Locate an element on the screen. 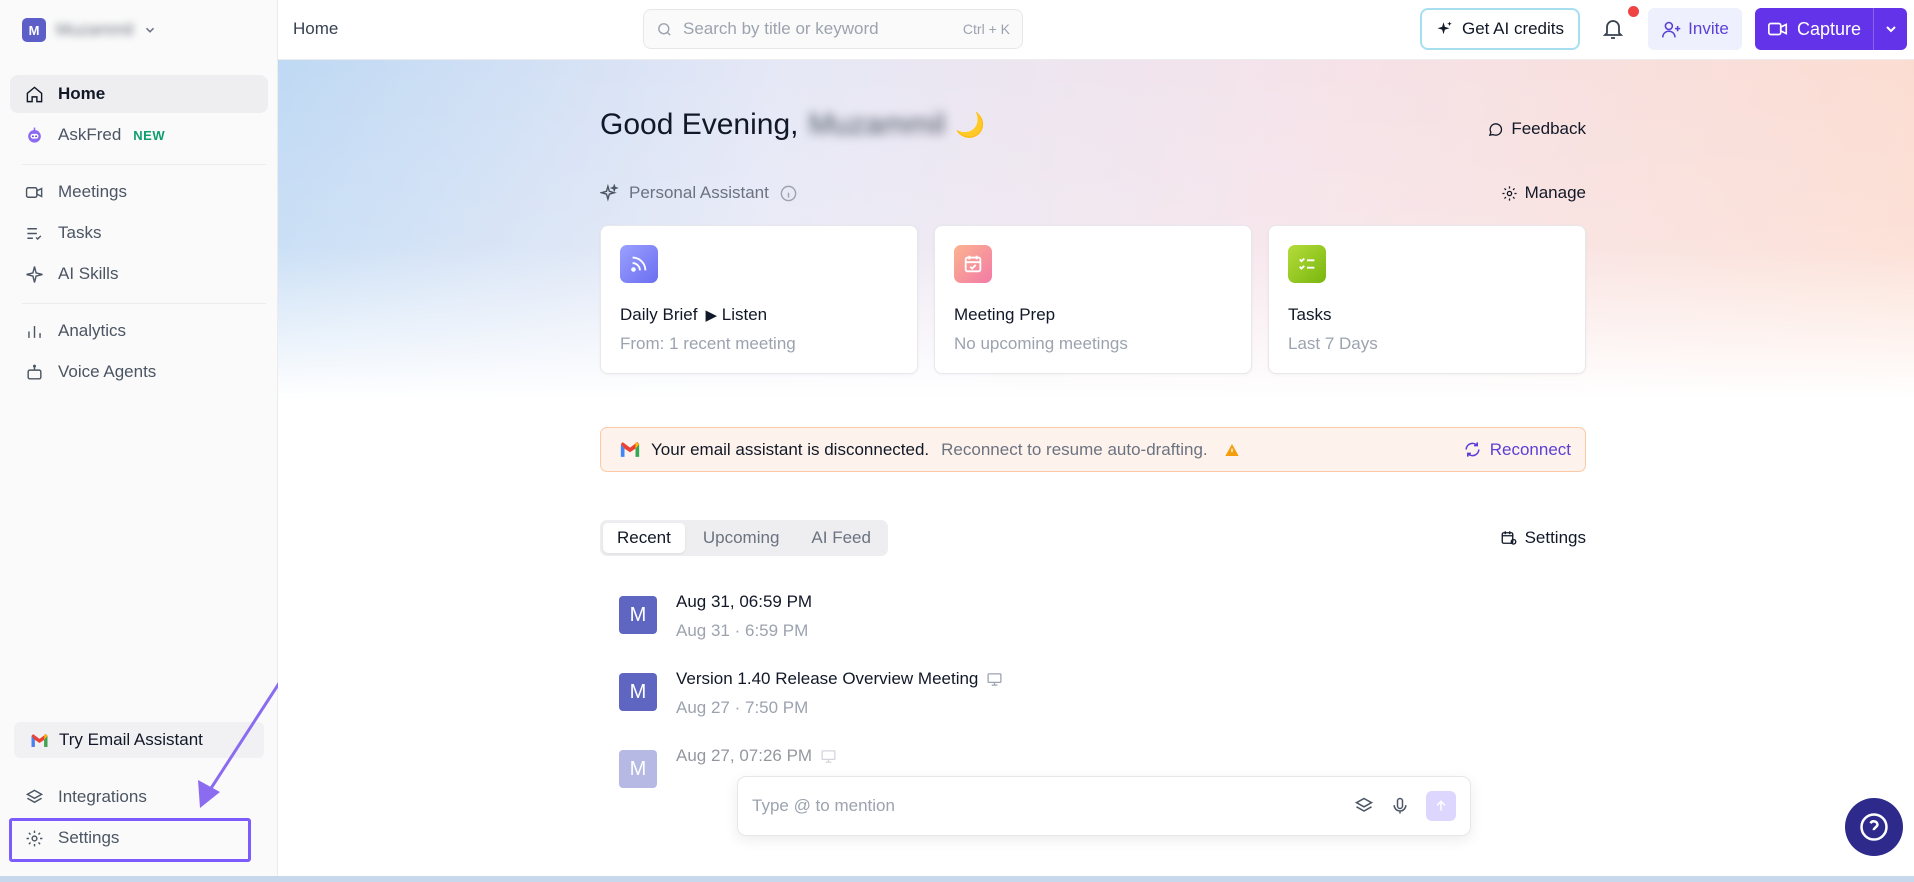  calendar-settings-icon is located at coordinates (1508, 538).